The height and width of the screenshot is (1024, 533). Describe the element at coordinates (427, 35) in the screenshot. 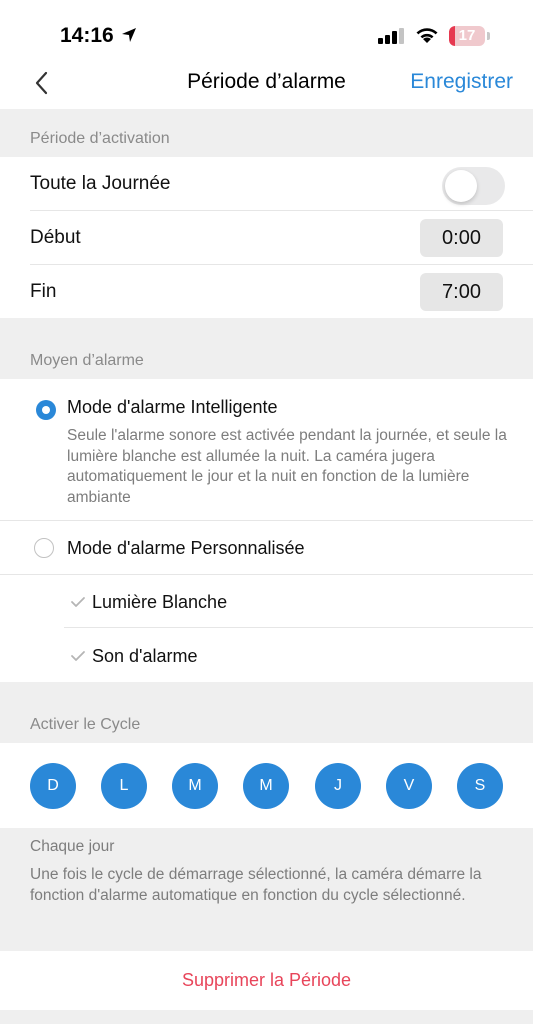

I see `wifi-icon` at that location.